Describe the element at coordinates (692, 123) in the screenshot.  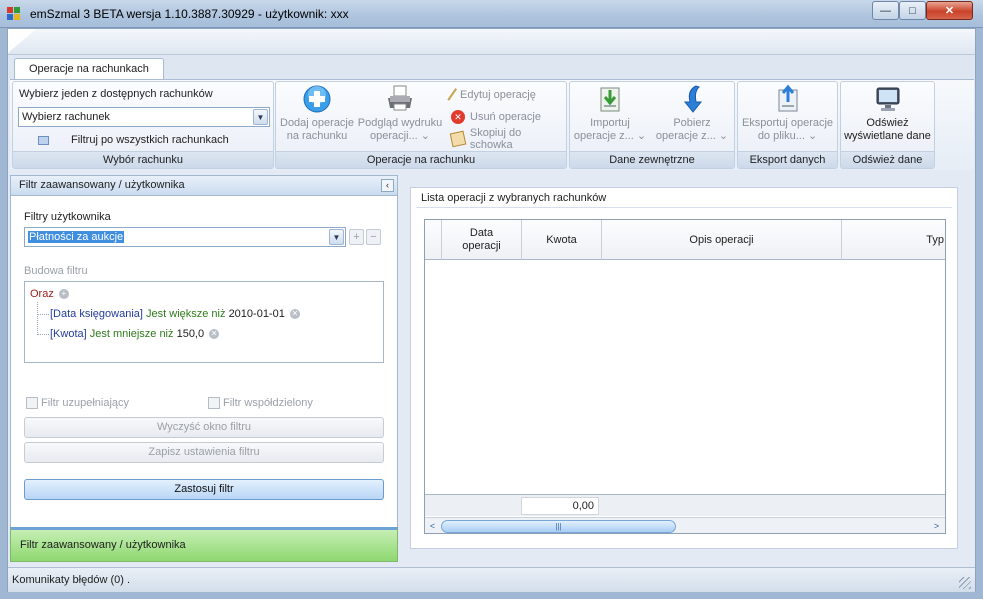
I see `fetch-line1: Pobierz` at that location.